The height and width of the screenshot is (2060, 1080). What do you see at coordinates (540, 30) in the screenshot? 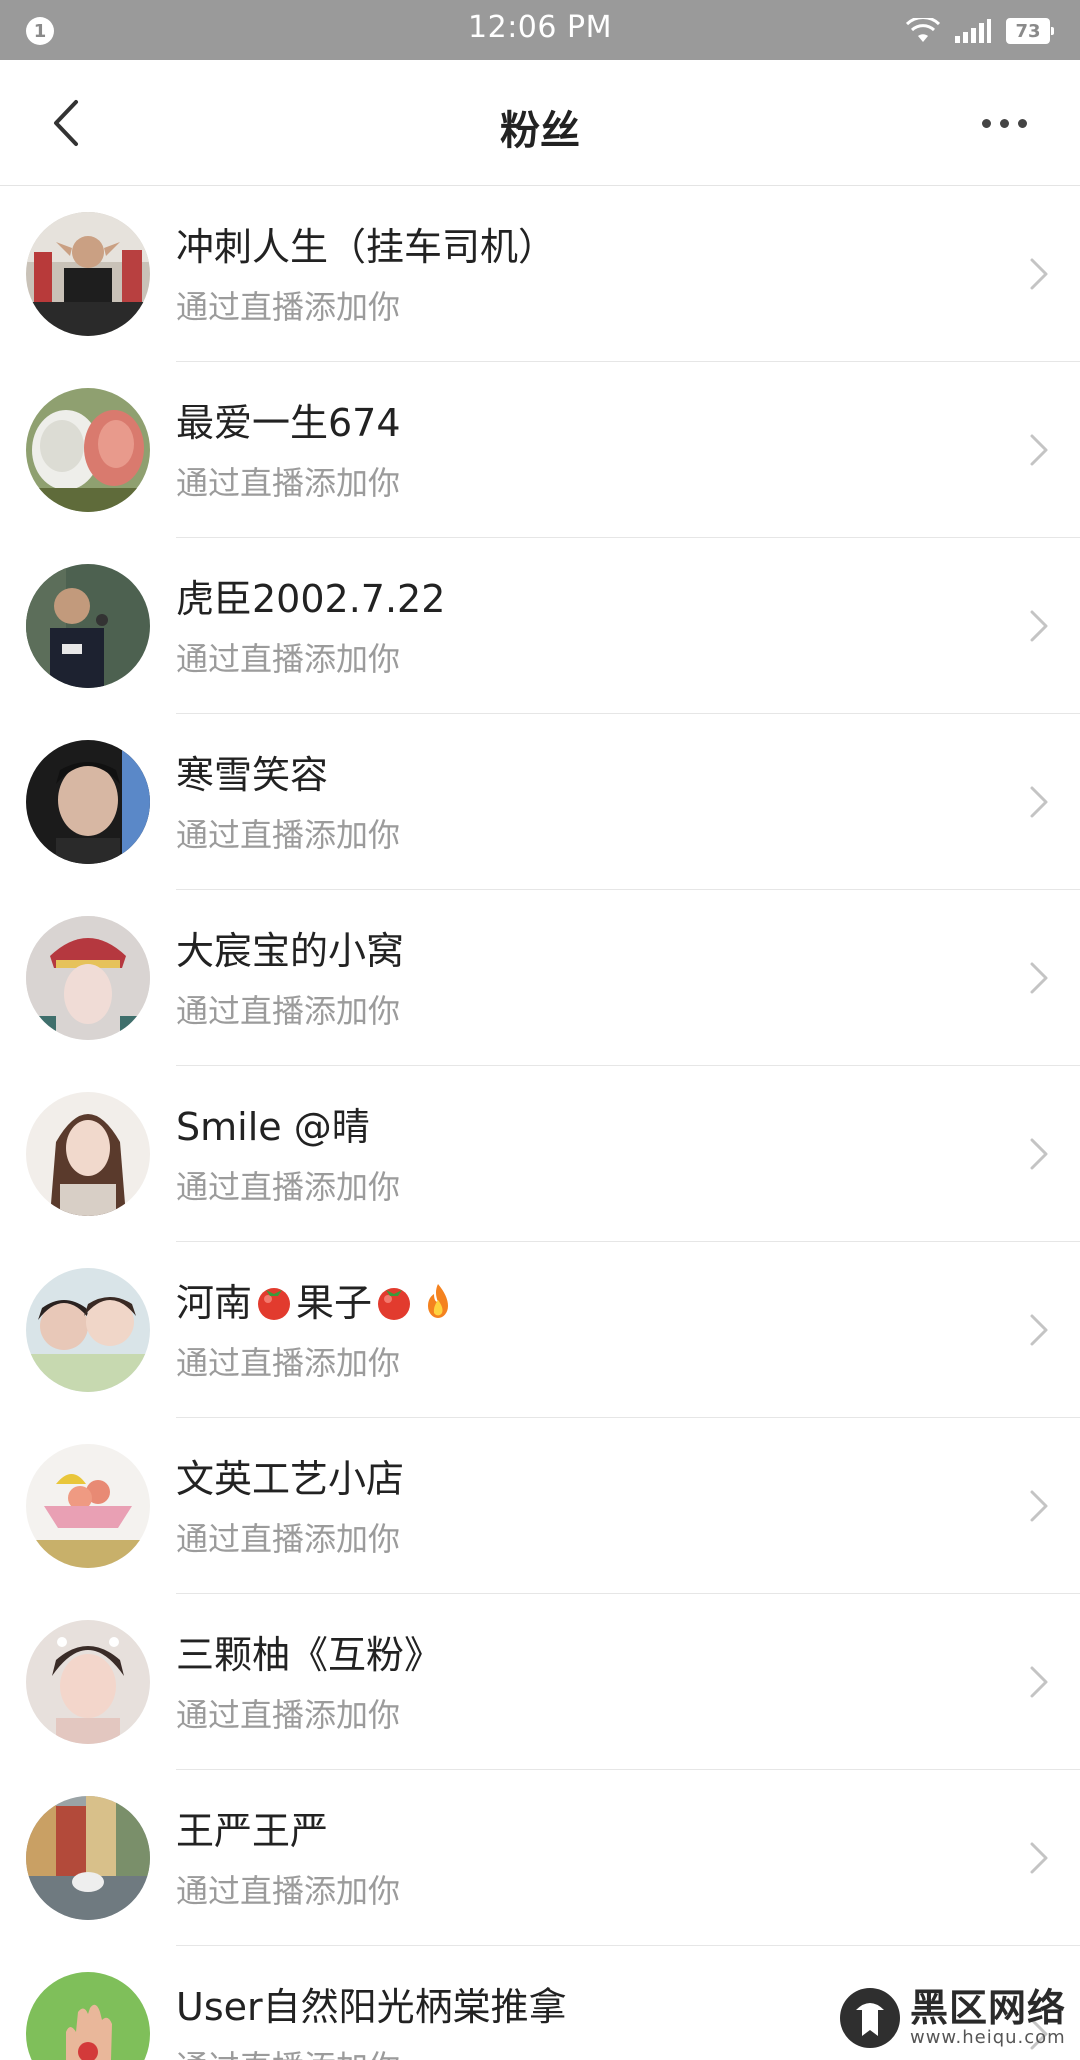
I see `status-bar: 1 12:06 PM 73` at bounding box center [540, 30].